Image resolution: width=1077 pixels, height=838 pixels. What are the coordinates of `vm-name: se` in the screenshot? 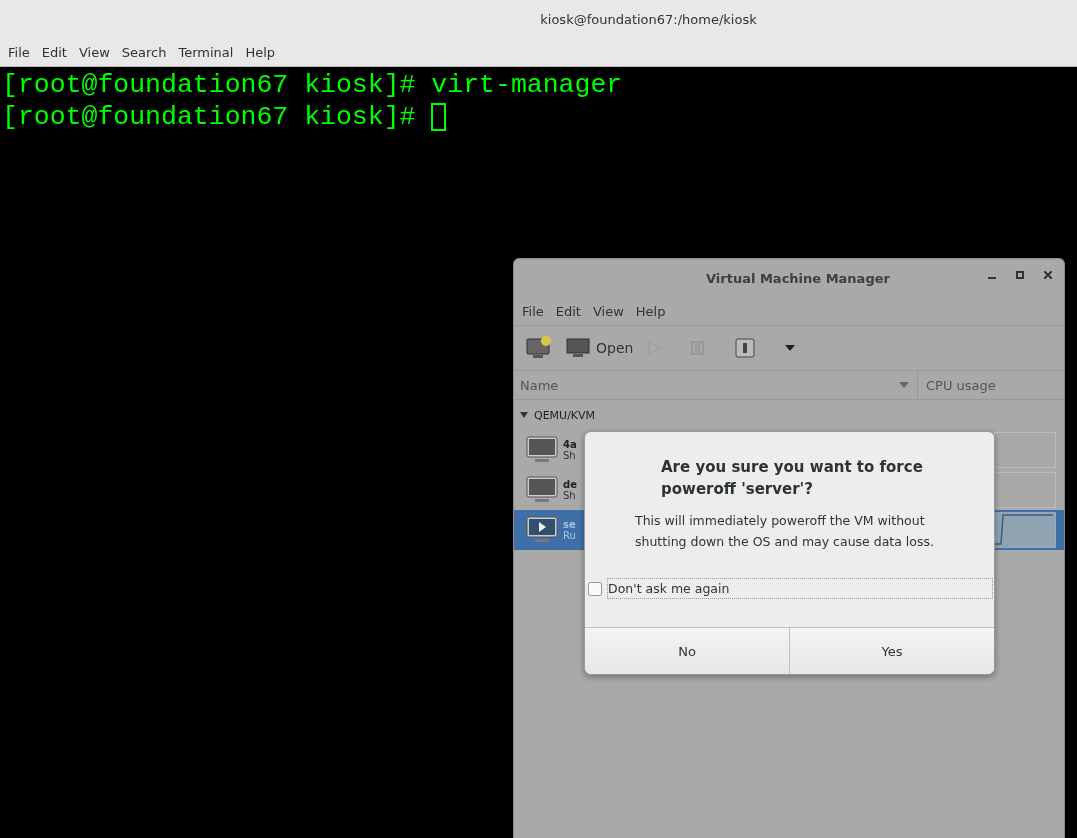 It's located at (569, 524).